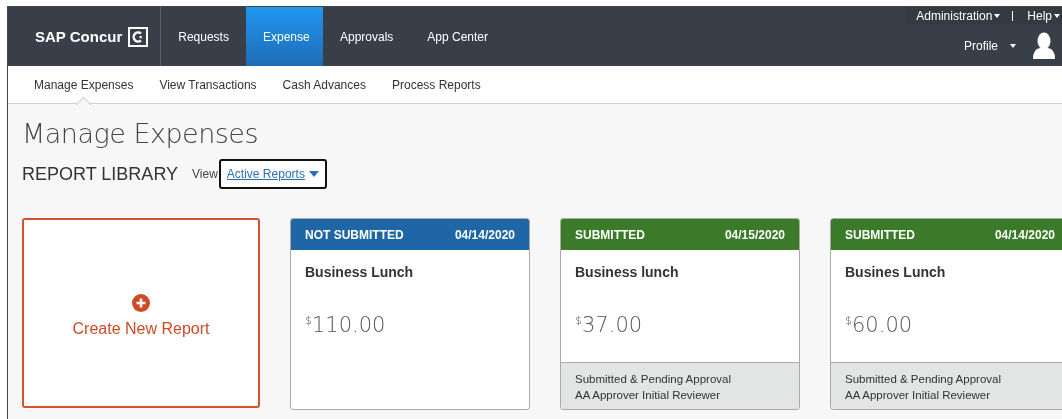 Image resolution: width=1062 pixels, height=419 pixels. What do you see at coordinates (354, 234) in the screenshot?
I see `status-label: NOT SUBMITTED` at bounding box center [354, 234].